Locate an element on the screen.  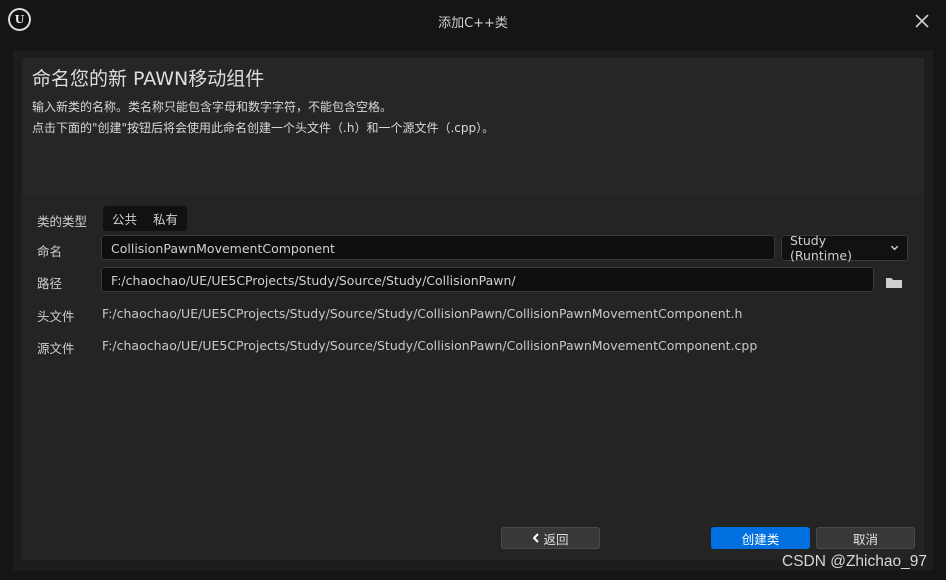
back-button: 返回 is located at coordinates (550, 538).